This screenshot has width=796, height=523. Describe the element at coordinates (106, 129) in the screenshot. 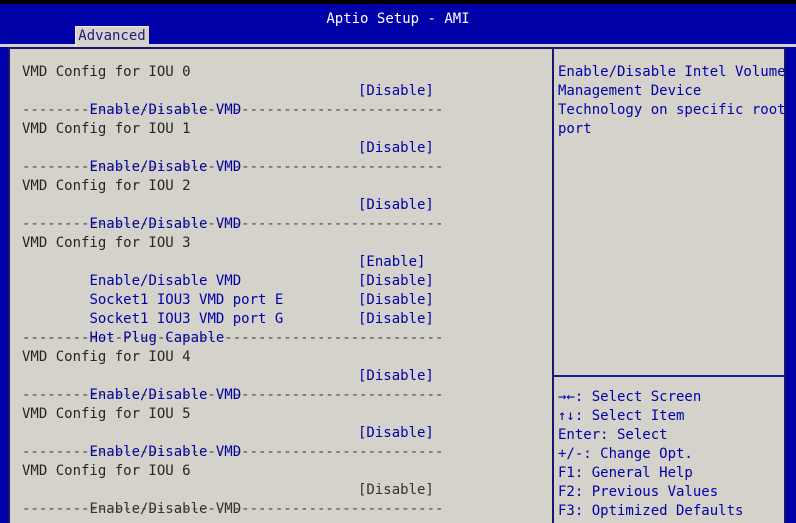

I see `section-heading-iou1: VMD Config for IOU 1` at that location.